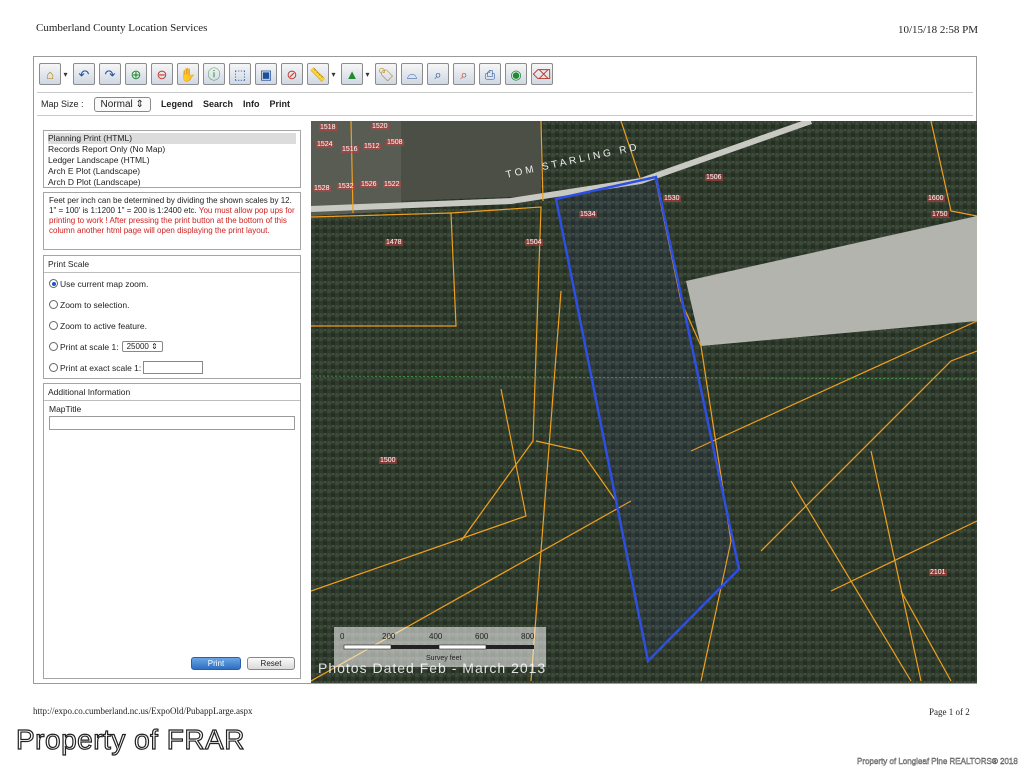  Describe the element at coordinates (172, 264) in the screenshot. I see `section-heading: Print Scale` at that location.